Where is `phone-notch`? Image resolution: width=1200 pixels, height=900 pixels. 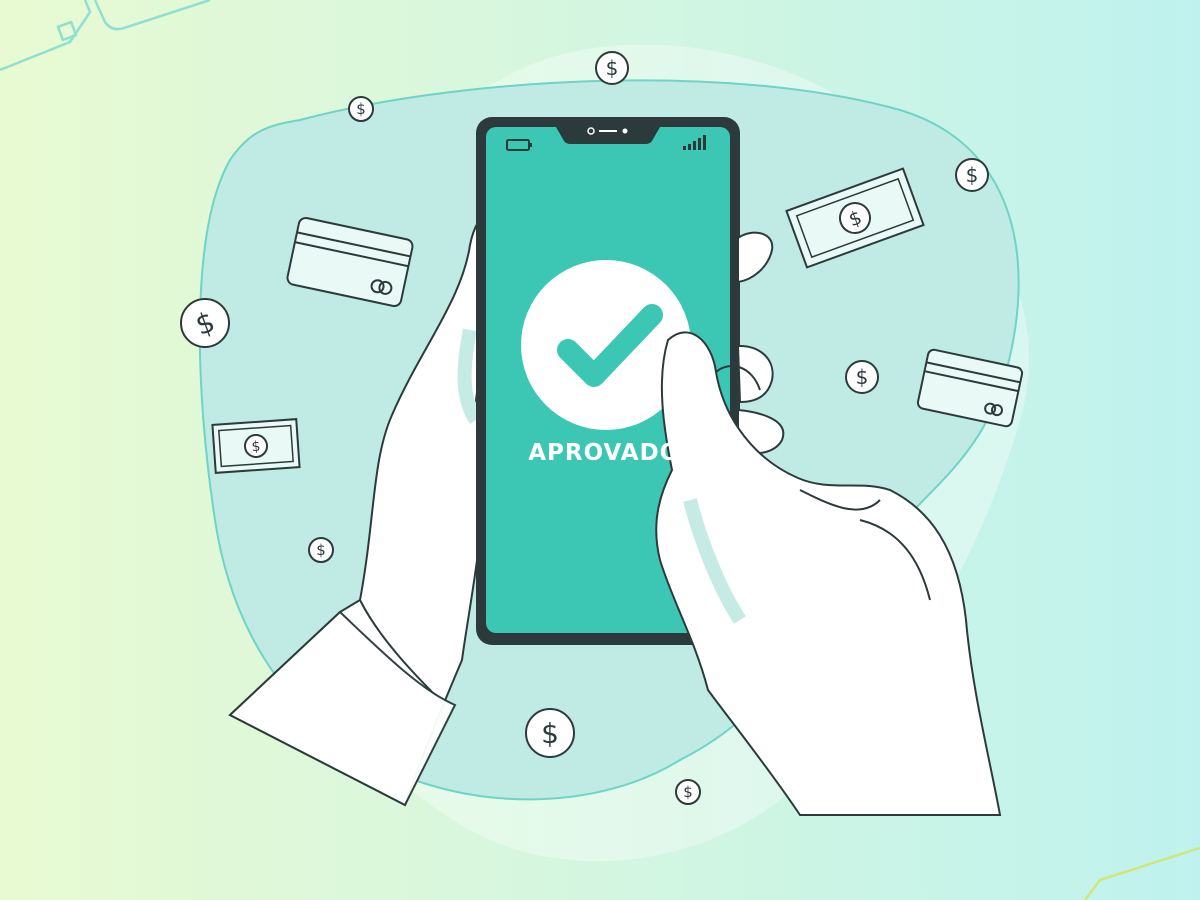 phone-notch is located at coordinates (608, 135).